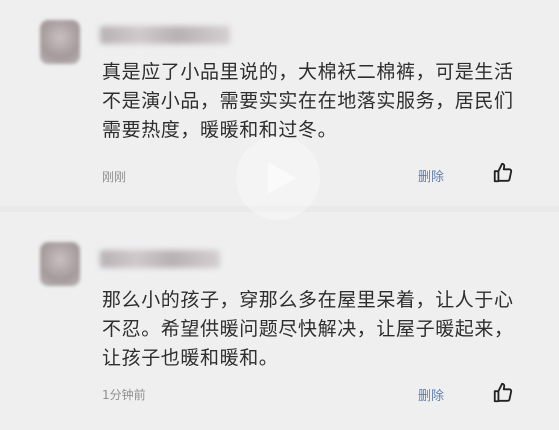  What do you see at coordinates (282, 178) in the screenshot?
I see `play-icon` at bounding box center [282, 178].